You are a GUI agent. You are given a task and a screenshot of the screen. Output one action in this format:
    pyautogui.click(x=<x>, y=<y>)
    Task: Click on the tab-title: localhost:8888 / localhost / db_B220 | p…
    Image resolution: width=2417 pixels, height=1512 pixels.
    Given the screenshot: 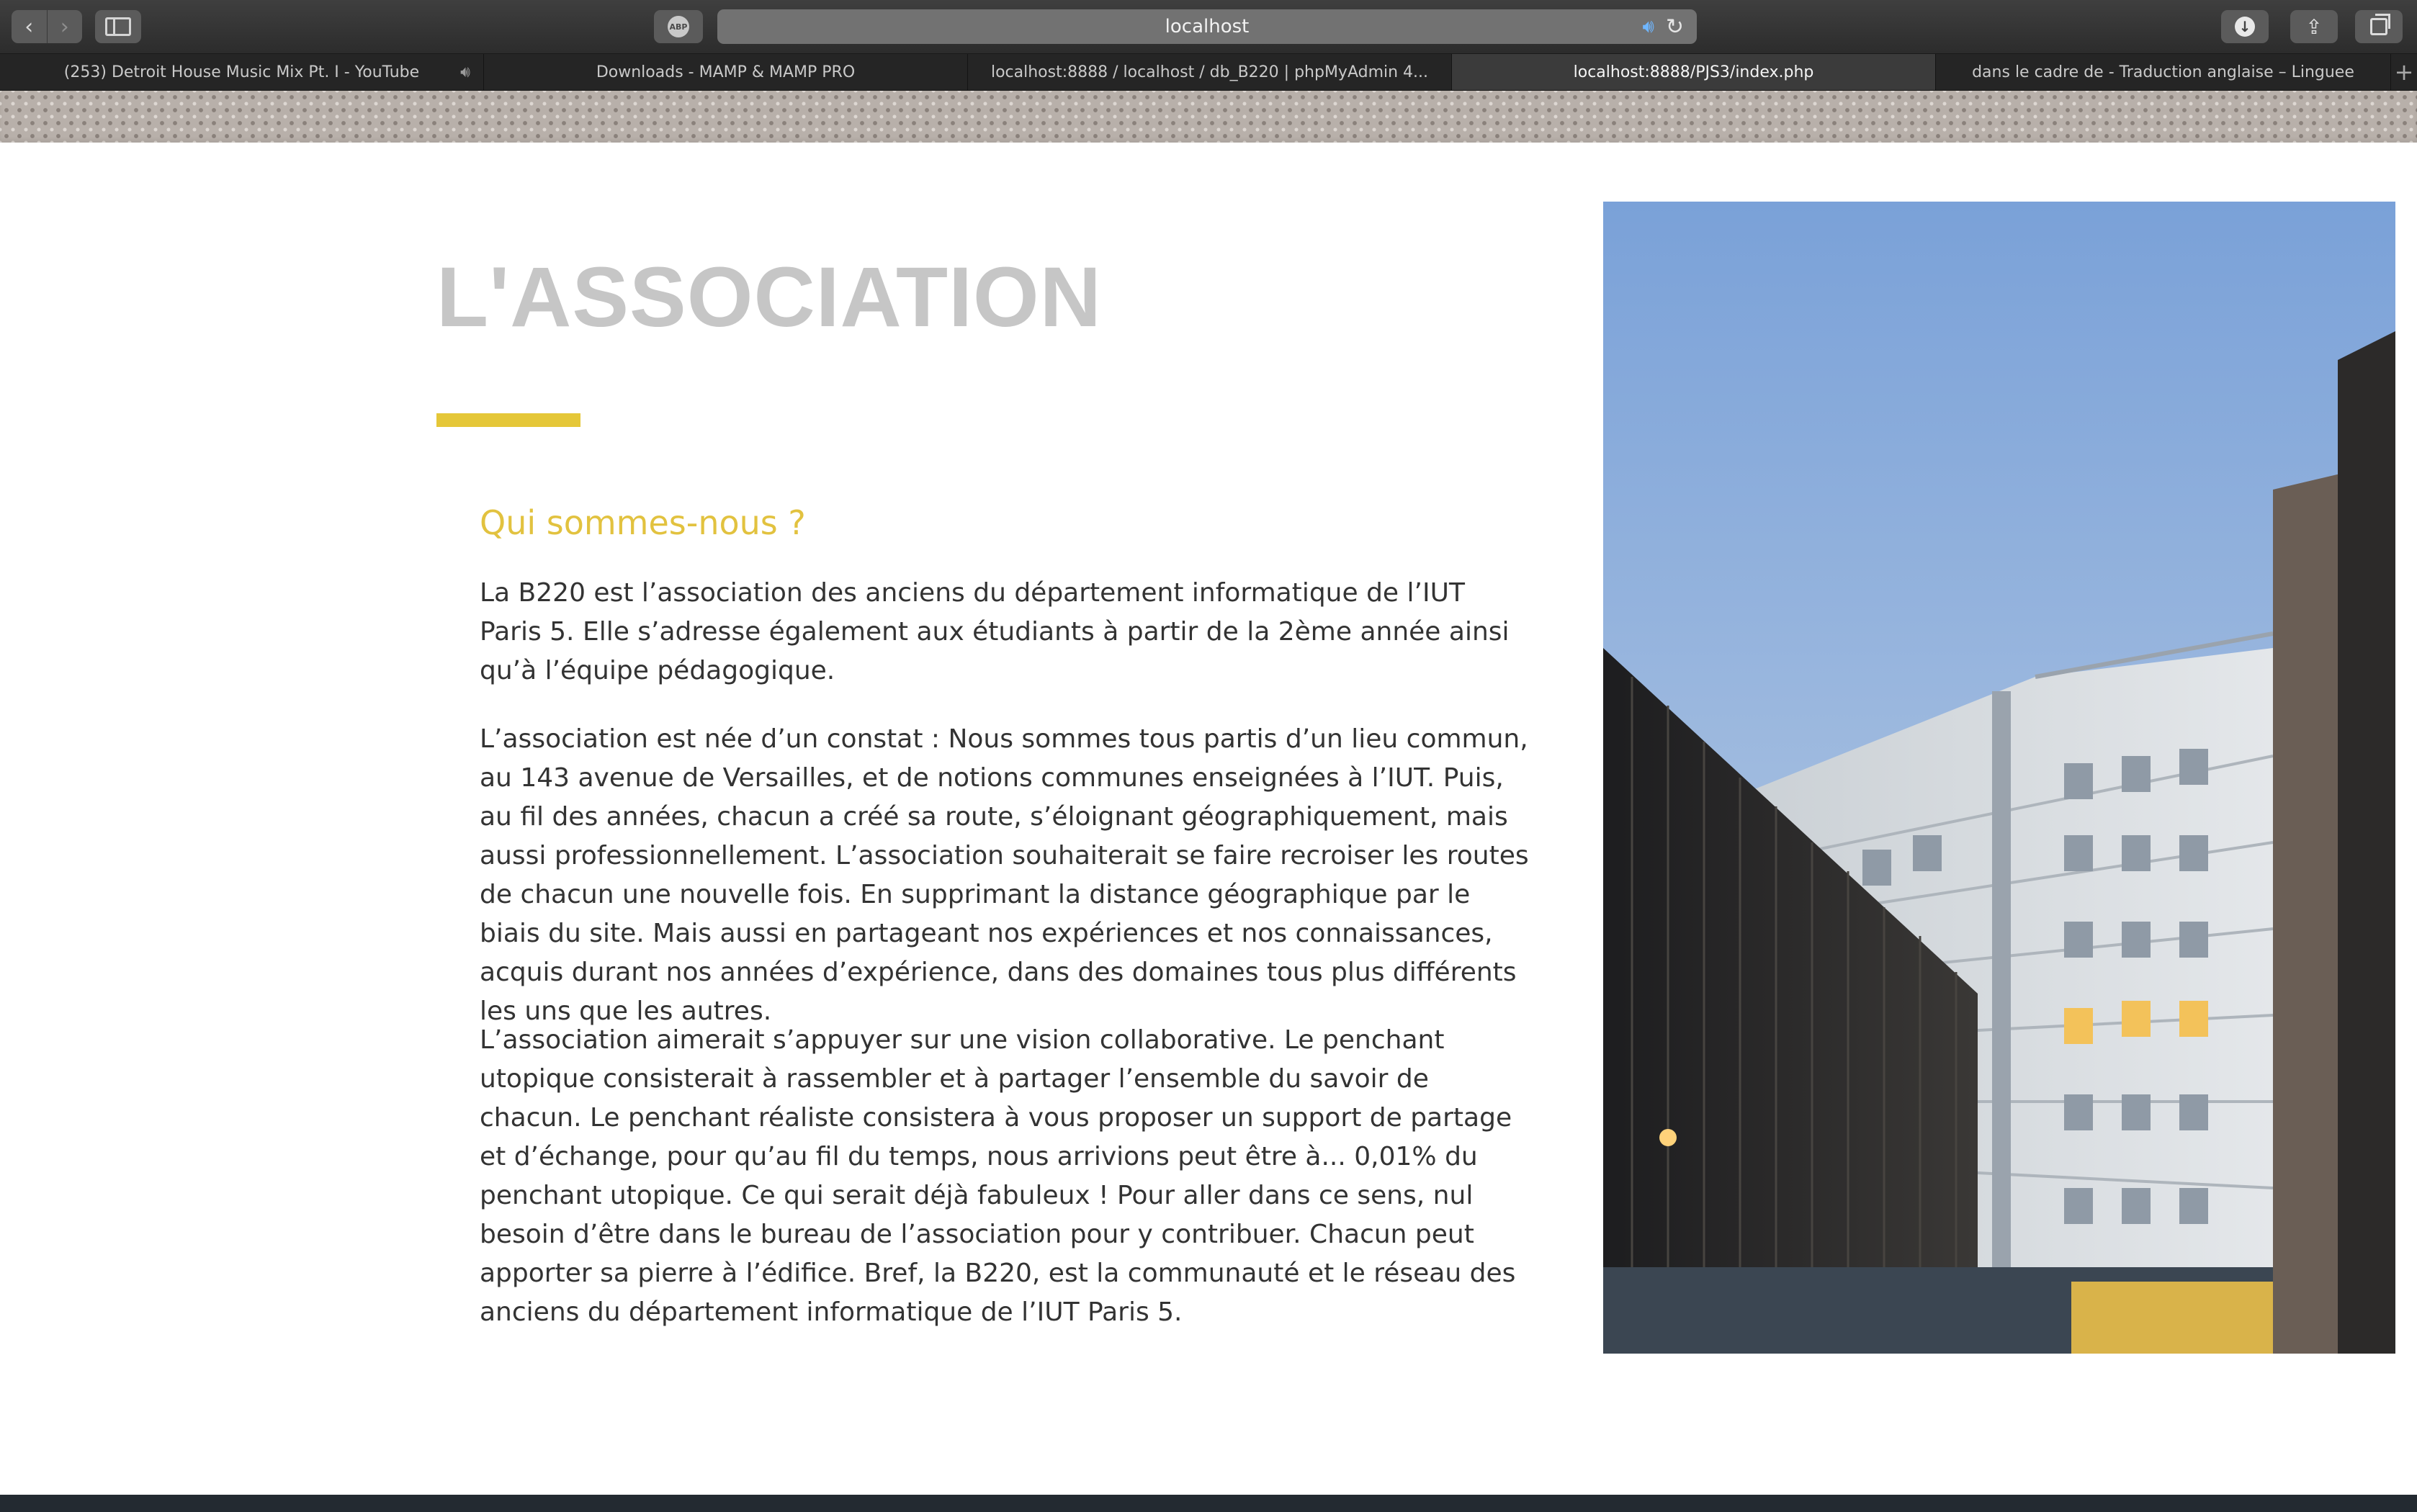 What is the action you would take?
    pyautogui.click(x=1209, y=72)
    